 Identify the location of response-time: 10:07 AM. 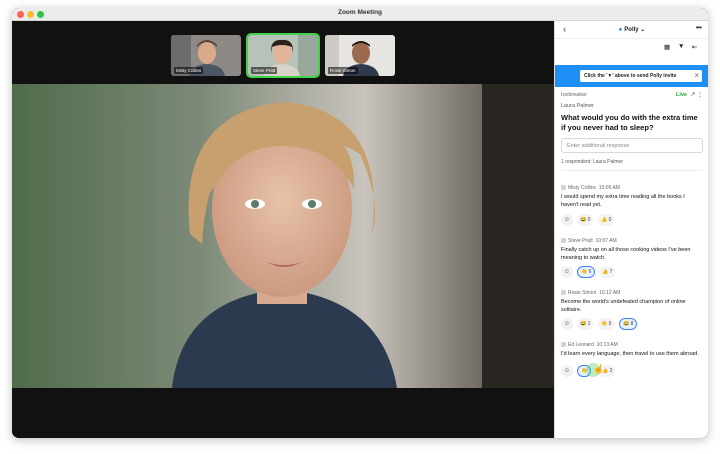
(606, 241).